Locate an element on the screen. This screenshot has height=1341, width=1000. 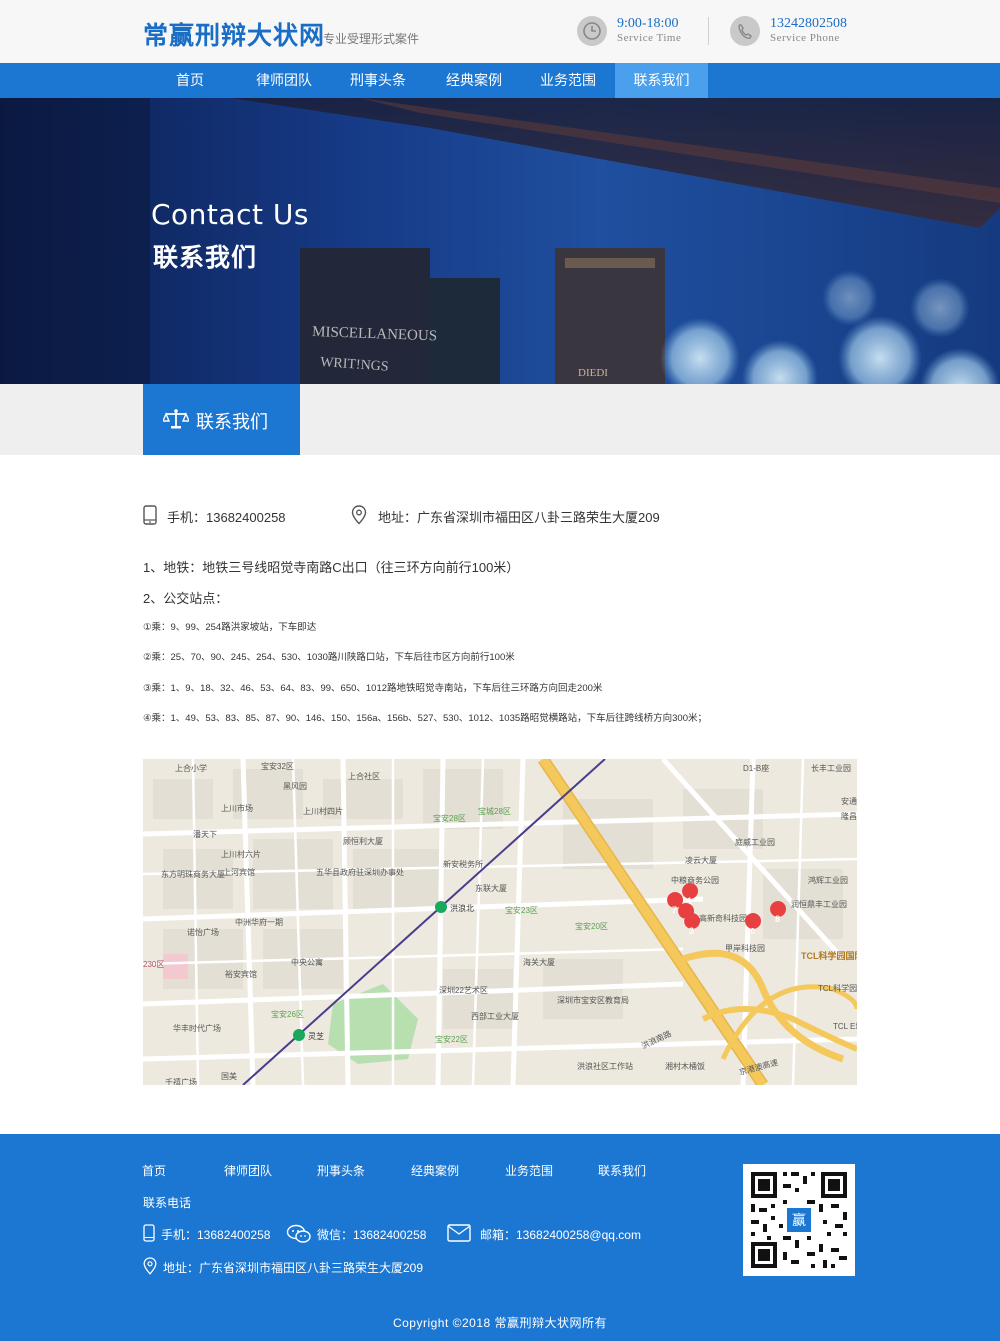
footer-wechat: 微信：13682400258 is located at coordinates (361, 1234).